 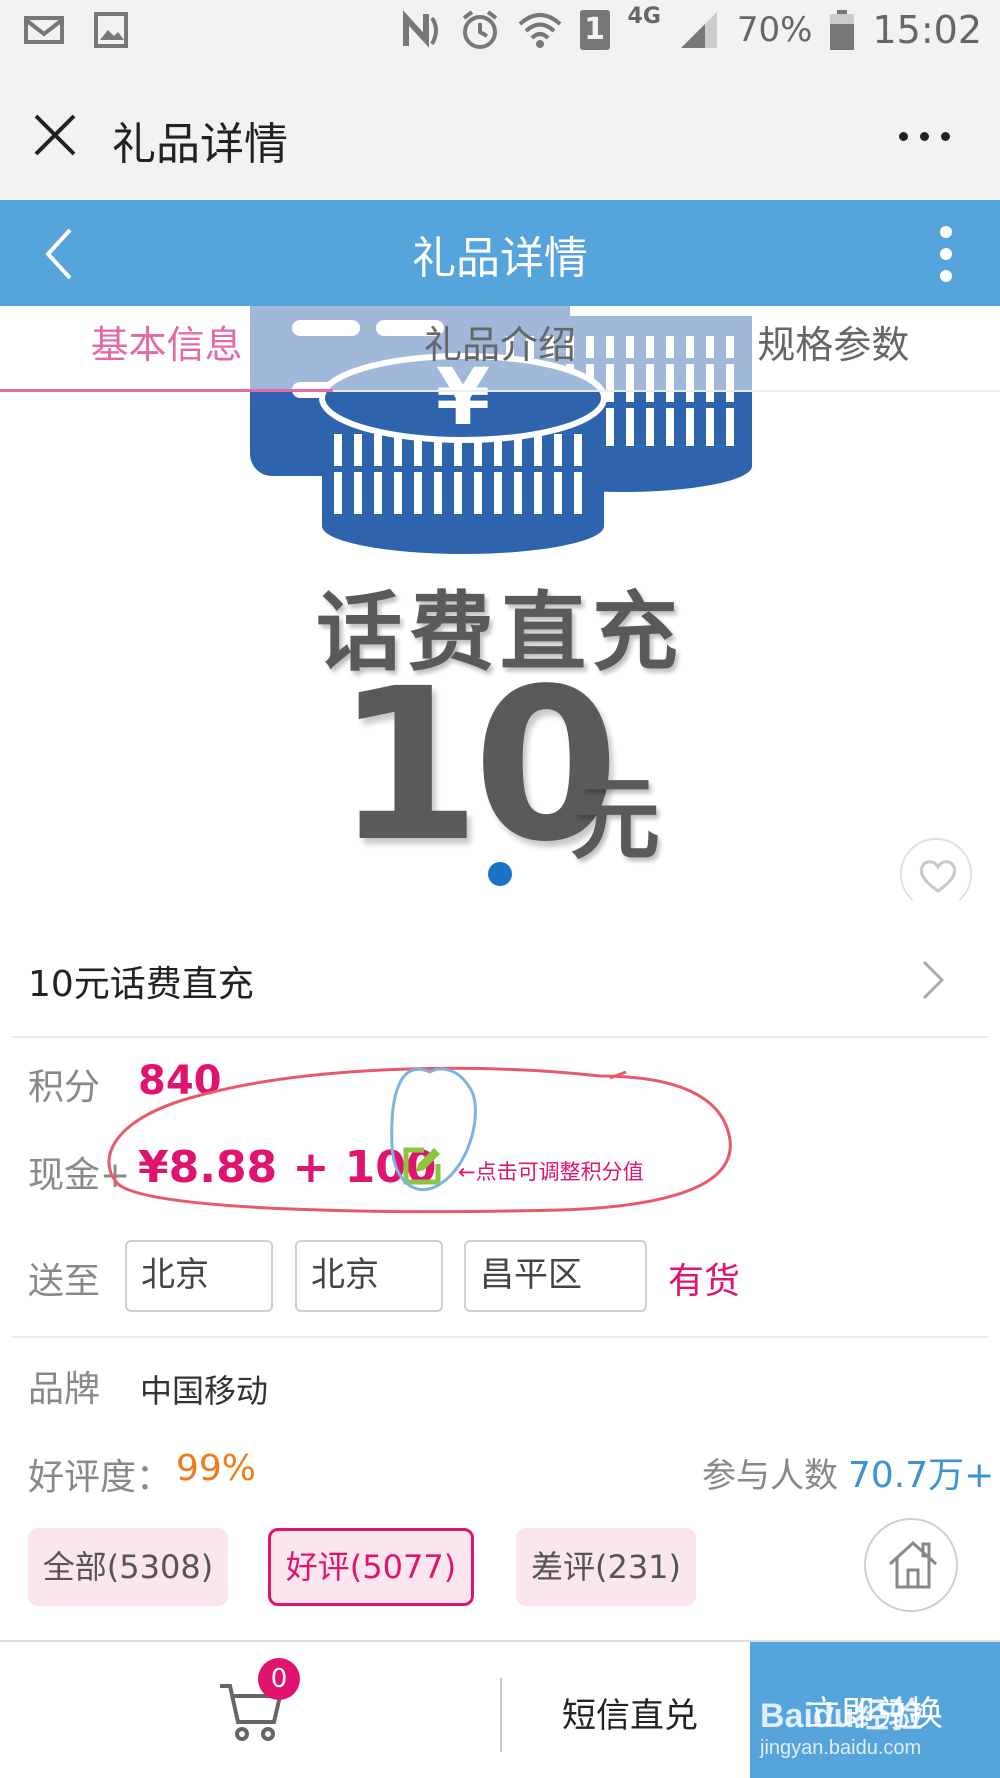 I want to click on more-vertical-icon, so click(x=946, y=254).